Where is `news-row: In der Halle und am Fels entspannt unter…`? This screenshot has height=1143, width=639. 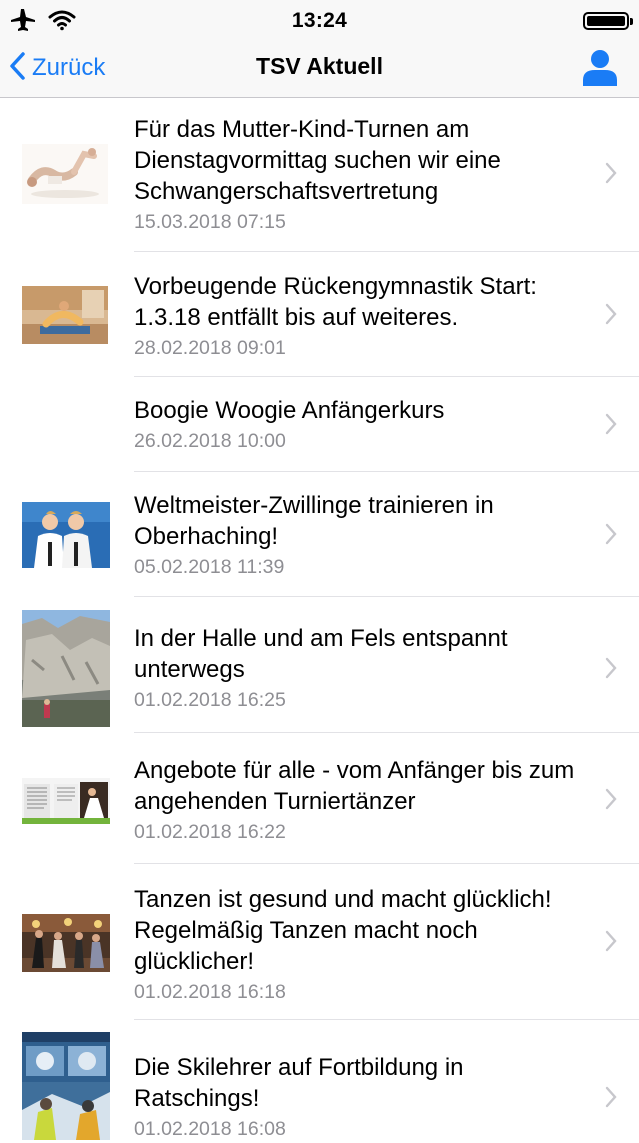 news-row: In der Halle und am Fels entspannt unter… is located at coordinates (319, 665).